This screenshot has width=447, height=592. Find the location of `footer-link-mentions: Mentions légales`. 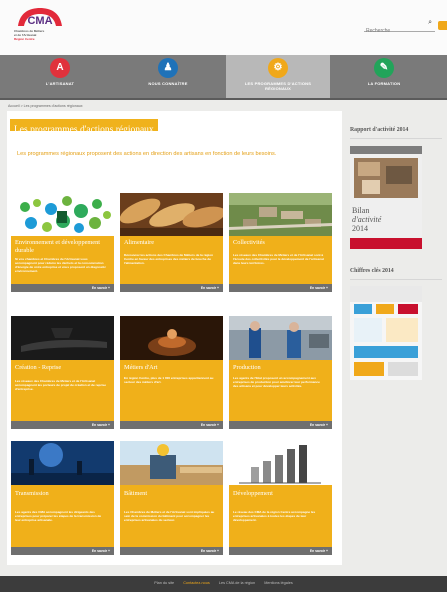

footer-link-mentions: Mentions légales is located at coordinates (278, 583).